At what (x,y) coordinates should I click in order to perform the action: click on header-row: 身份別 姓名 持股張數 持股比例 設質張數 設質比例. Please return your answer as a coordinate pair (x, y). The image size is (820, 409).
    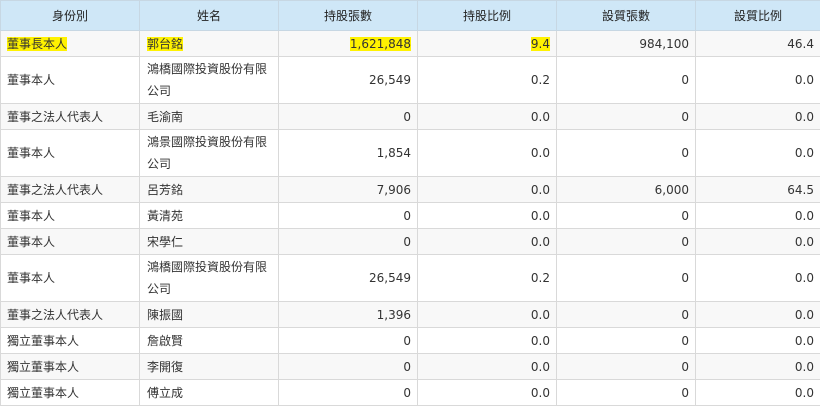
    Looking at the image, I should click on (410, 15).